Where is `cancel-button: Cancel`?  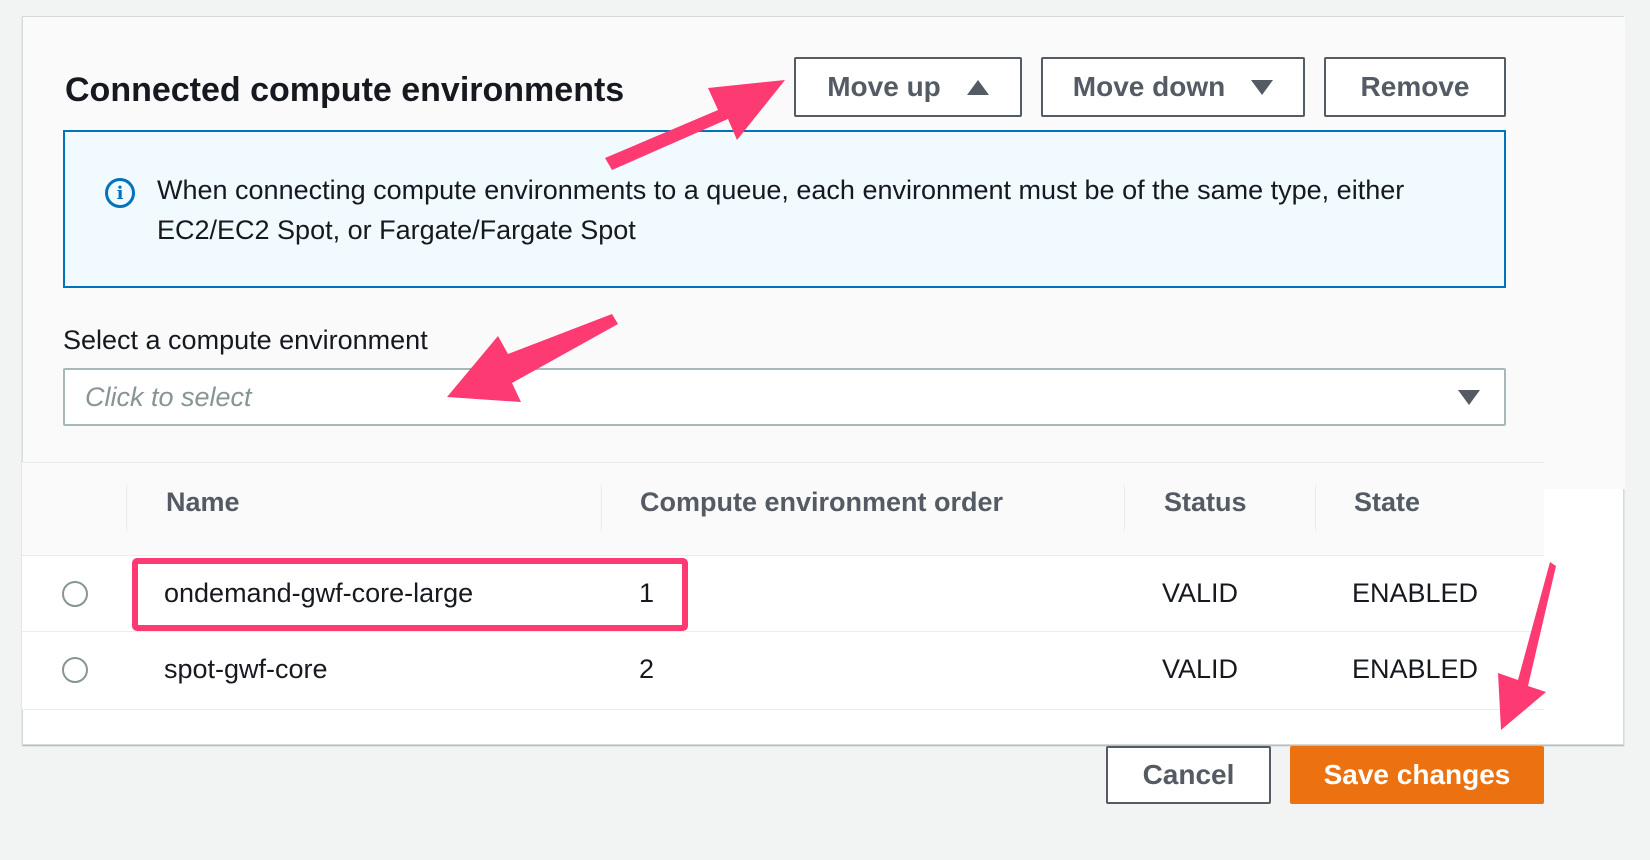
cancel-button: Cancel is located at coordinates (1188, 775).